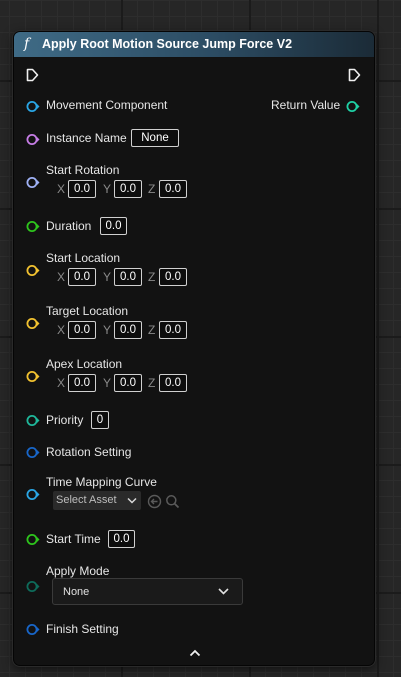 This screenshot has height=677, width=401. I want to click on start-location-x-label: X, so click(61, 277).